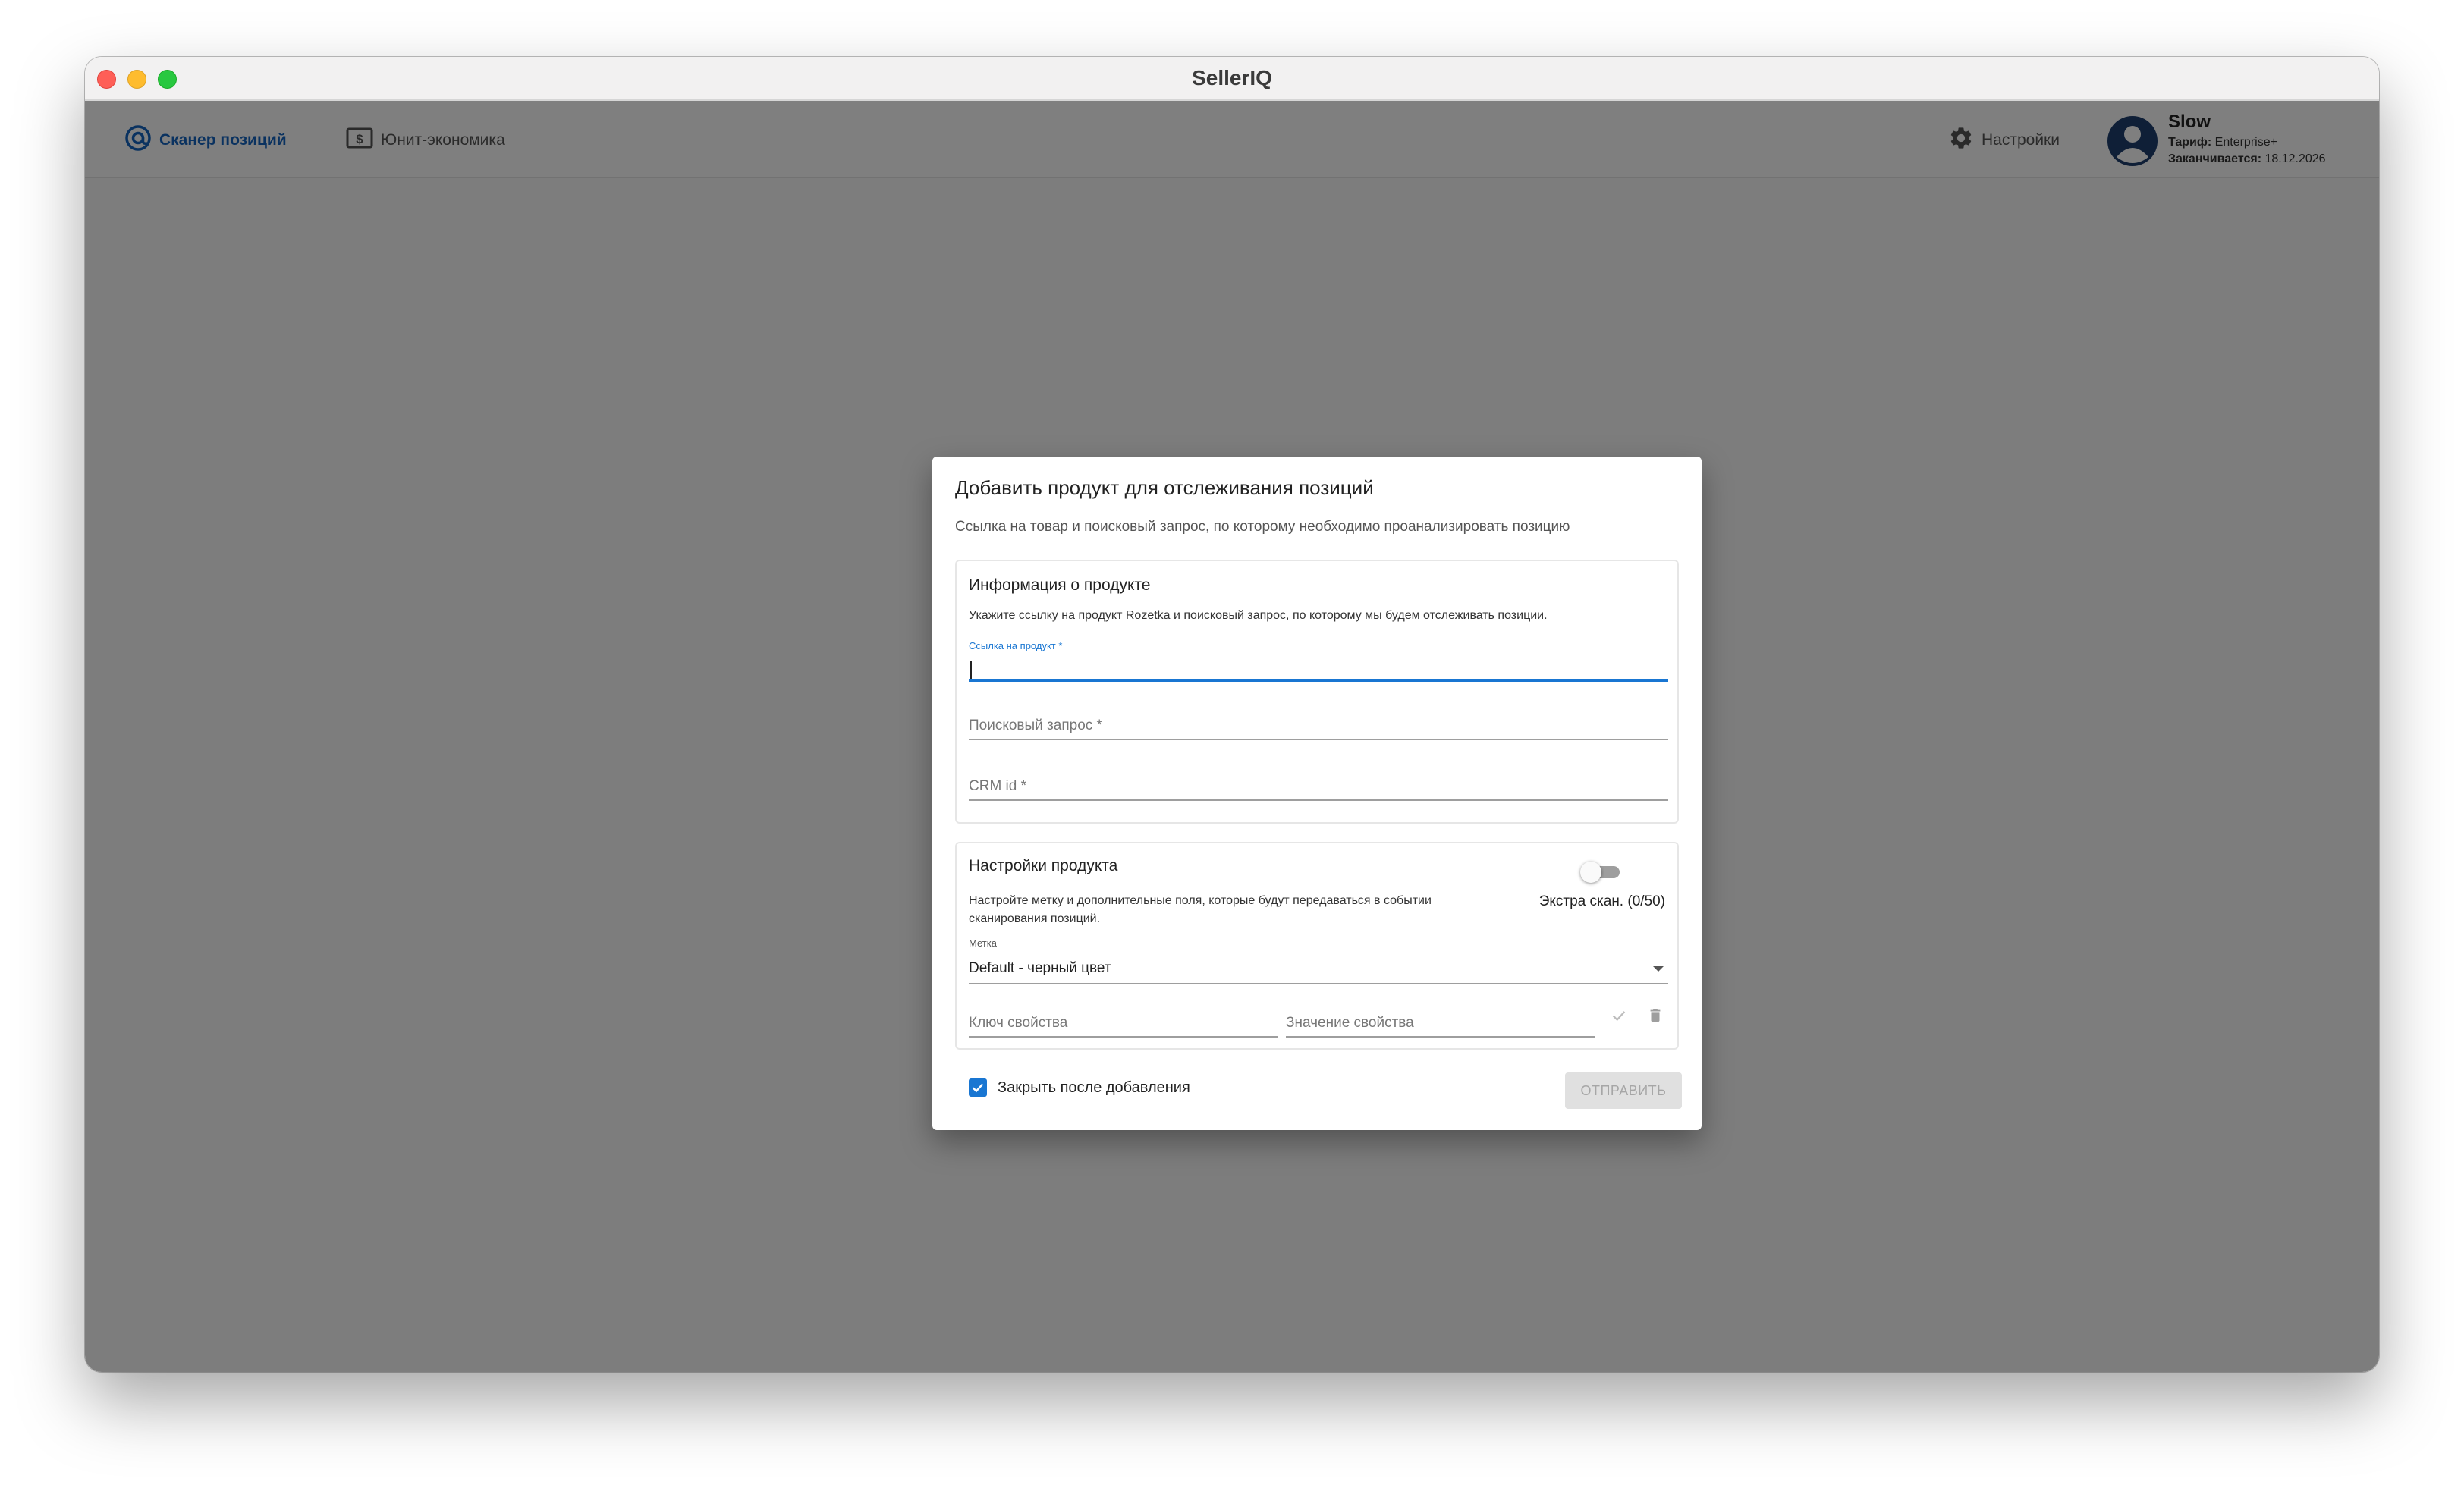 This screenshot has width=2464, height=1485. What do you see at coordinates (971, 670) in the screenshot?
I see `text-caret` at bounding box center [971, 670].